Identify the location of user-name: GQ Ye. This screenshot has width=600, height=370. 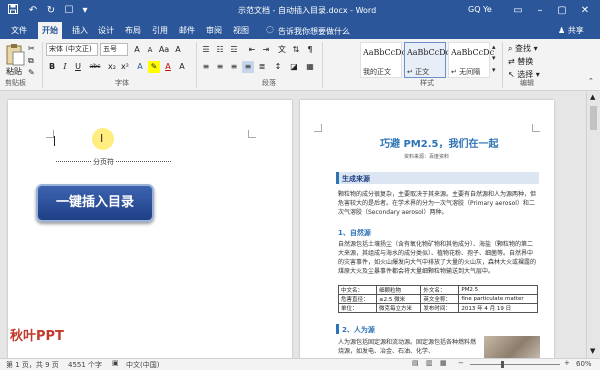
(480, 9).